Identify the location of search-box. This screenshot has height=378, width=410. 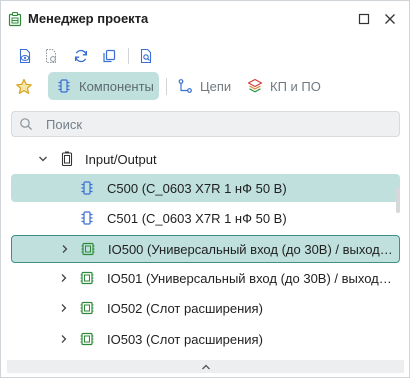
(205, 124).